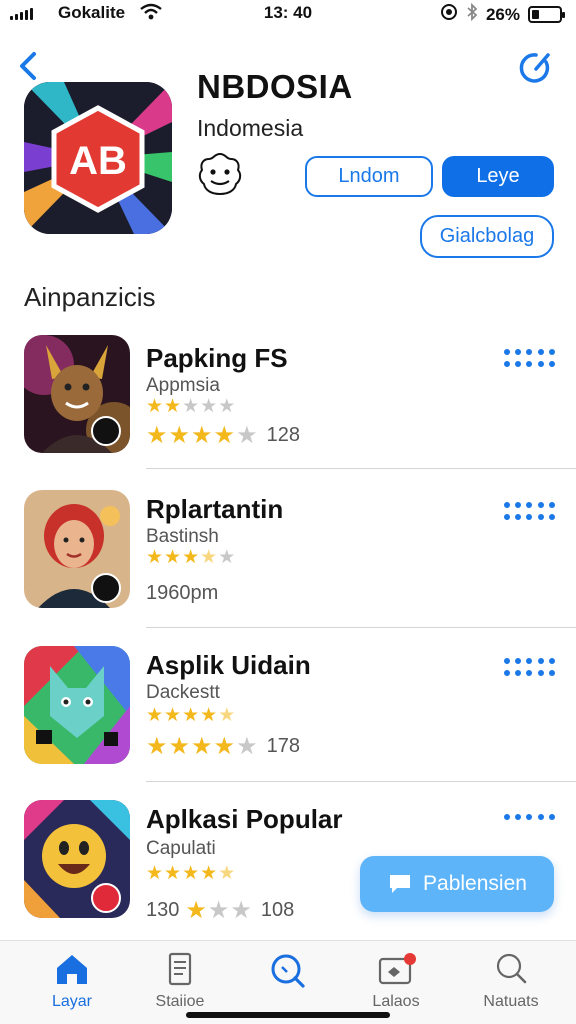 Image resolution: width=576 pixels, height=1024 pixels. What do you see at coordinates (487, 236) in the screenshot?
I see `extra-button: Gialcbolag` at bounding box center [487, 236].